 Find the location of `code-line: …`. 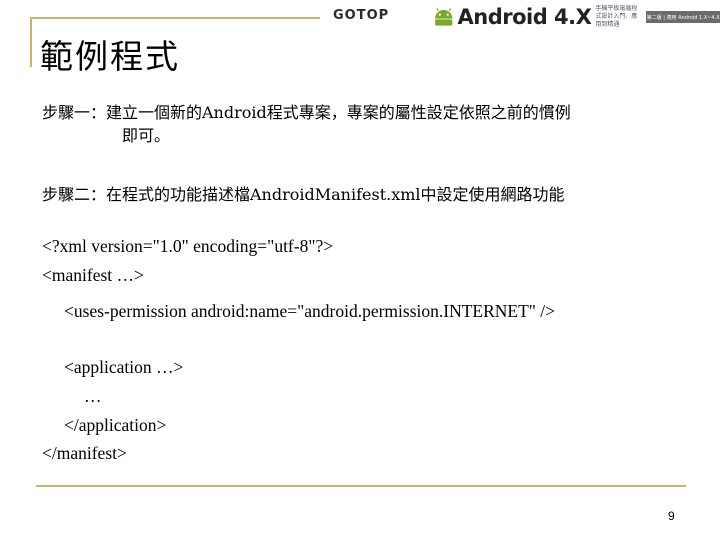

code-line: … is located at coordinates (93, 396).